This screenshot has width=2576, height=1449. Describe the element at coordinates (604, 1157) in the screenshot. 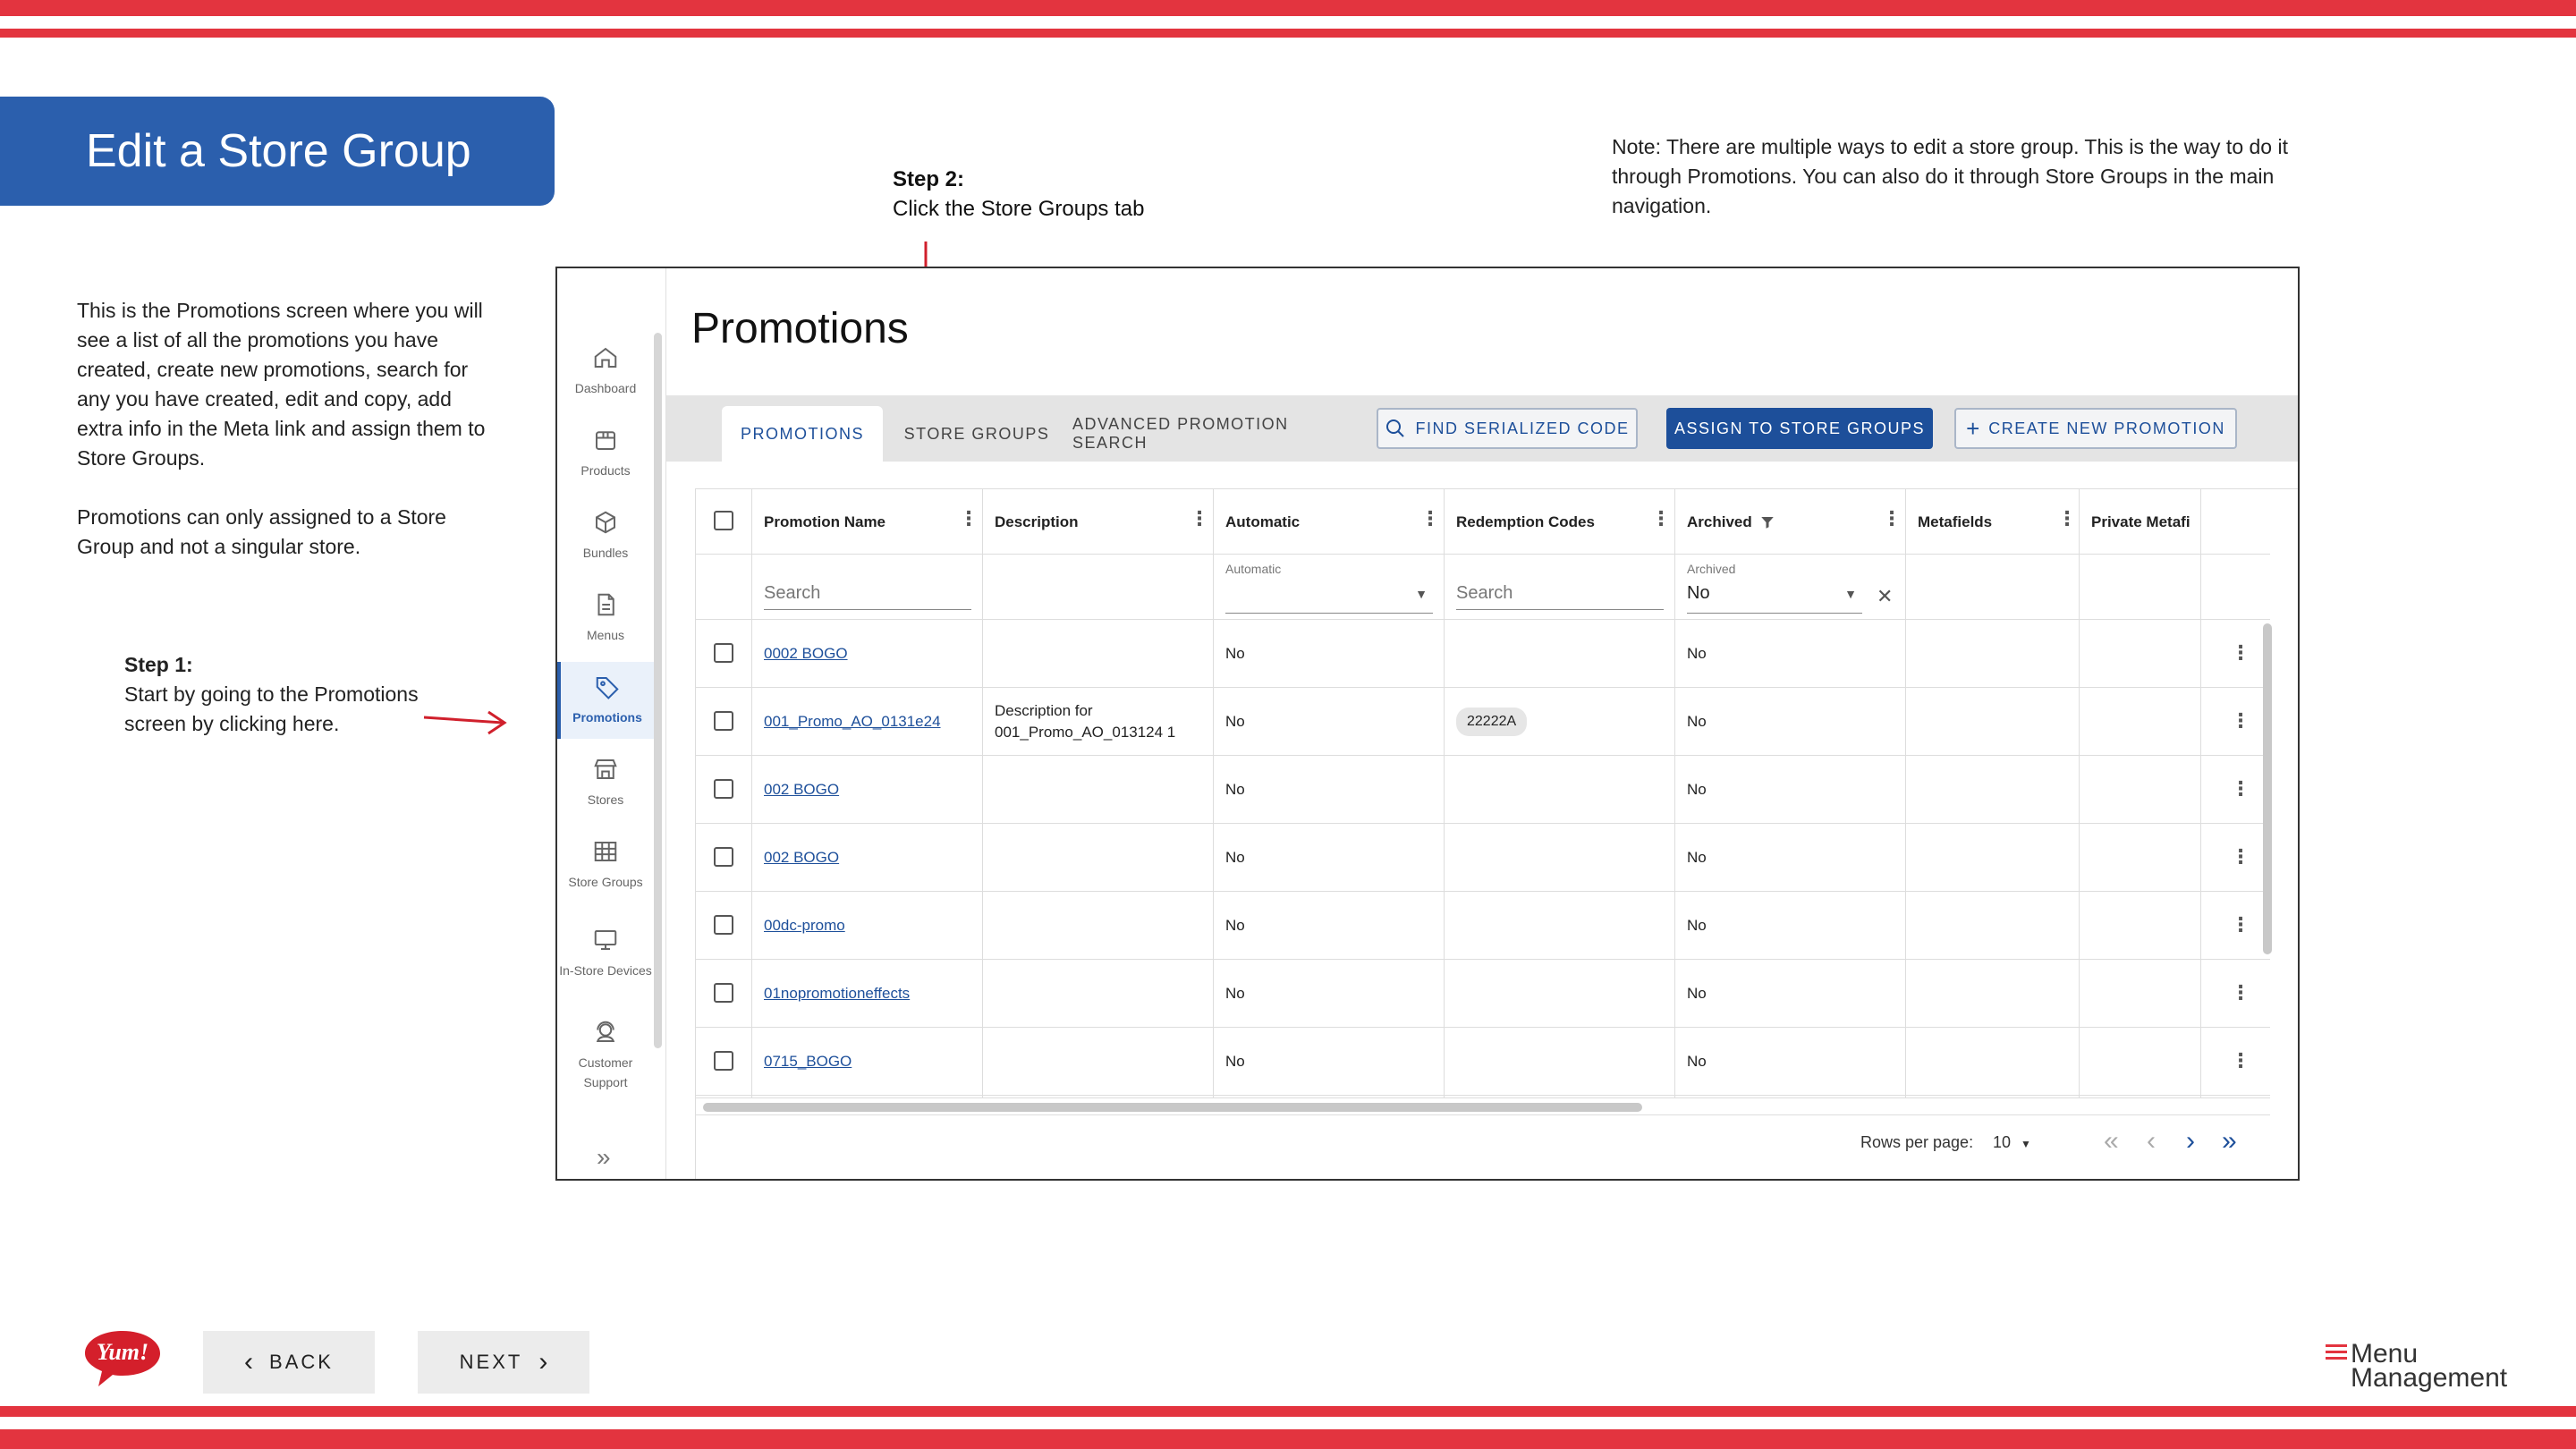

I see `collapse-sidebar-icon: »` at that location.